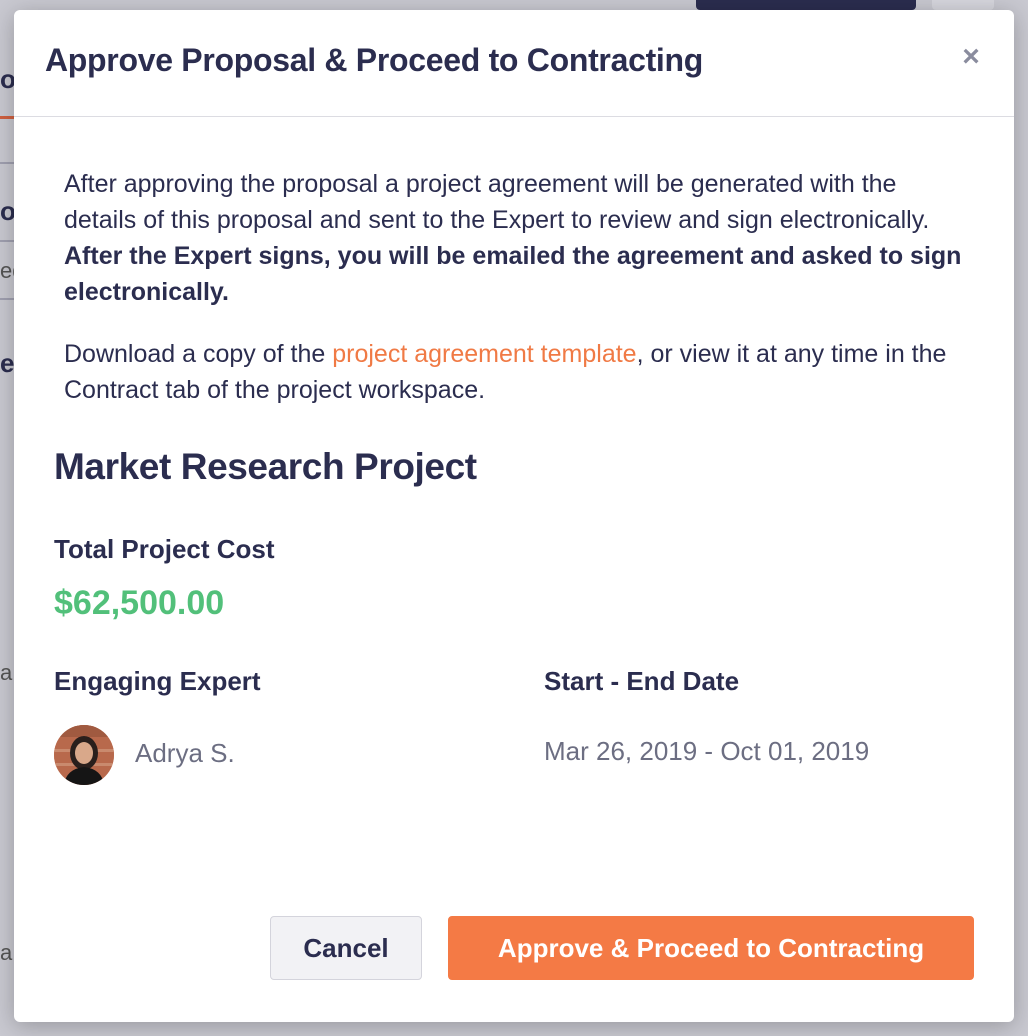  I want to click on expert-avatar, so click(84, 755).